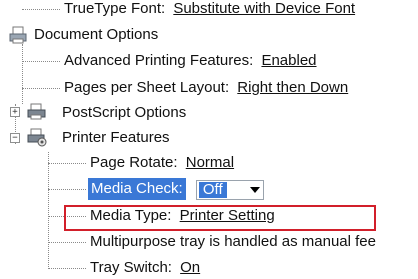  I want to click on tree-item-media-check: Media Check: Off, so click(176, 189).